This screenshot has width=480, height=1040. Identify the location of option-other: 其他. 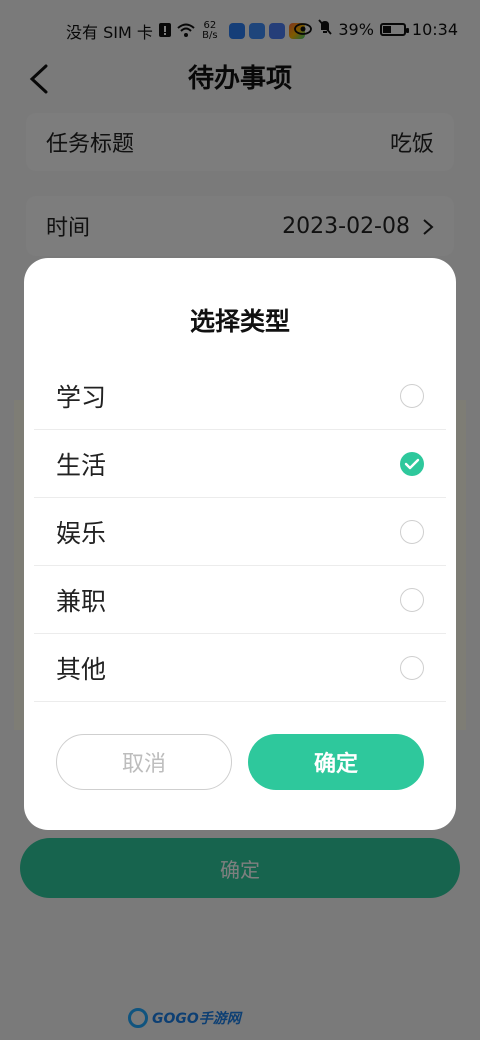
(240, 668).